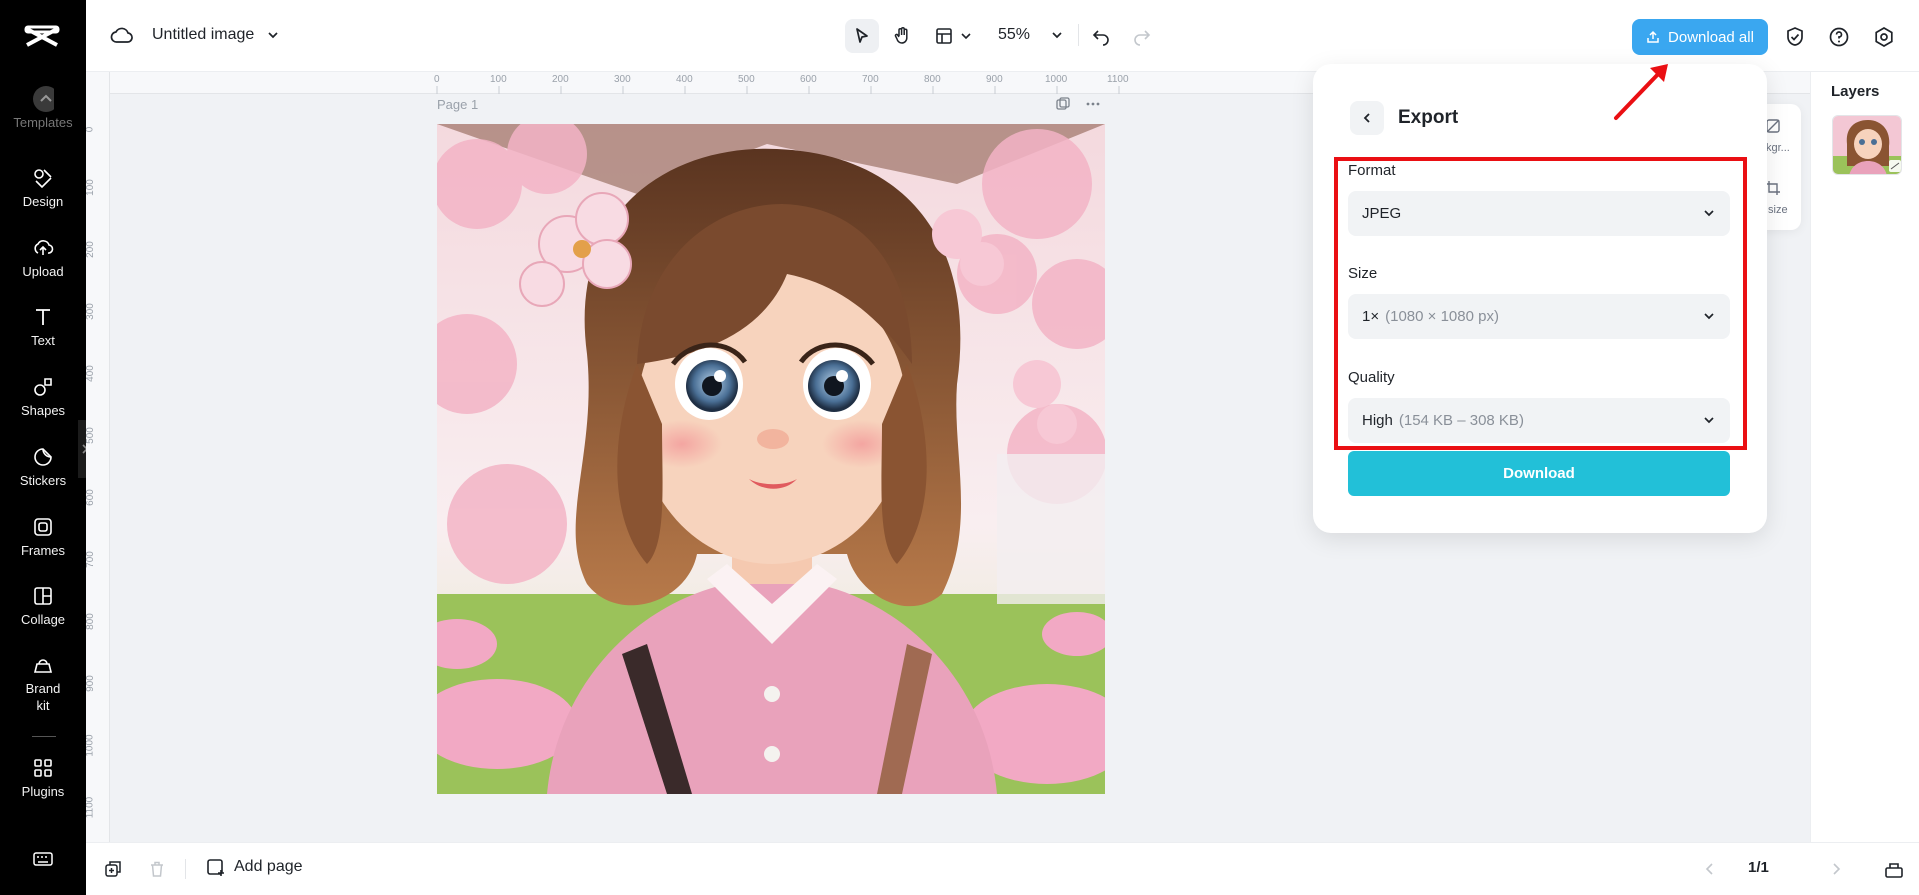  What do you see at coordinates (1442, 316) in the screenshot?
I see `size-detail: (1080 × 1080 px)` at bounding box center [1442, 316].